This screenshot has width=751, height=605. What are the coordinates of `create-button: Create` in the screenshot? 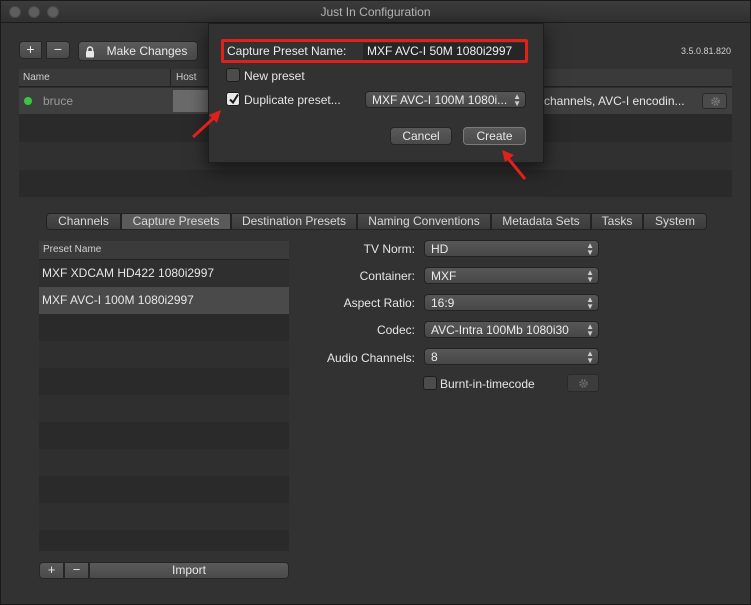 It's located at (494, 136).